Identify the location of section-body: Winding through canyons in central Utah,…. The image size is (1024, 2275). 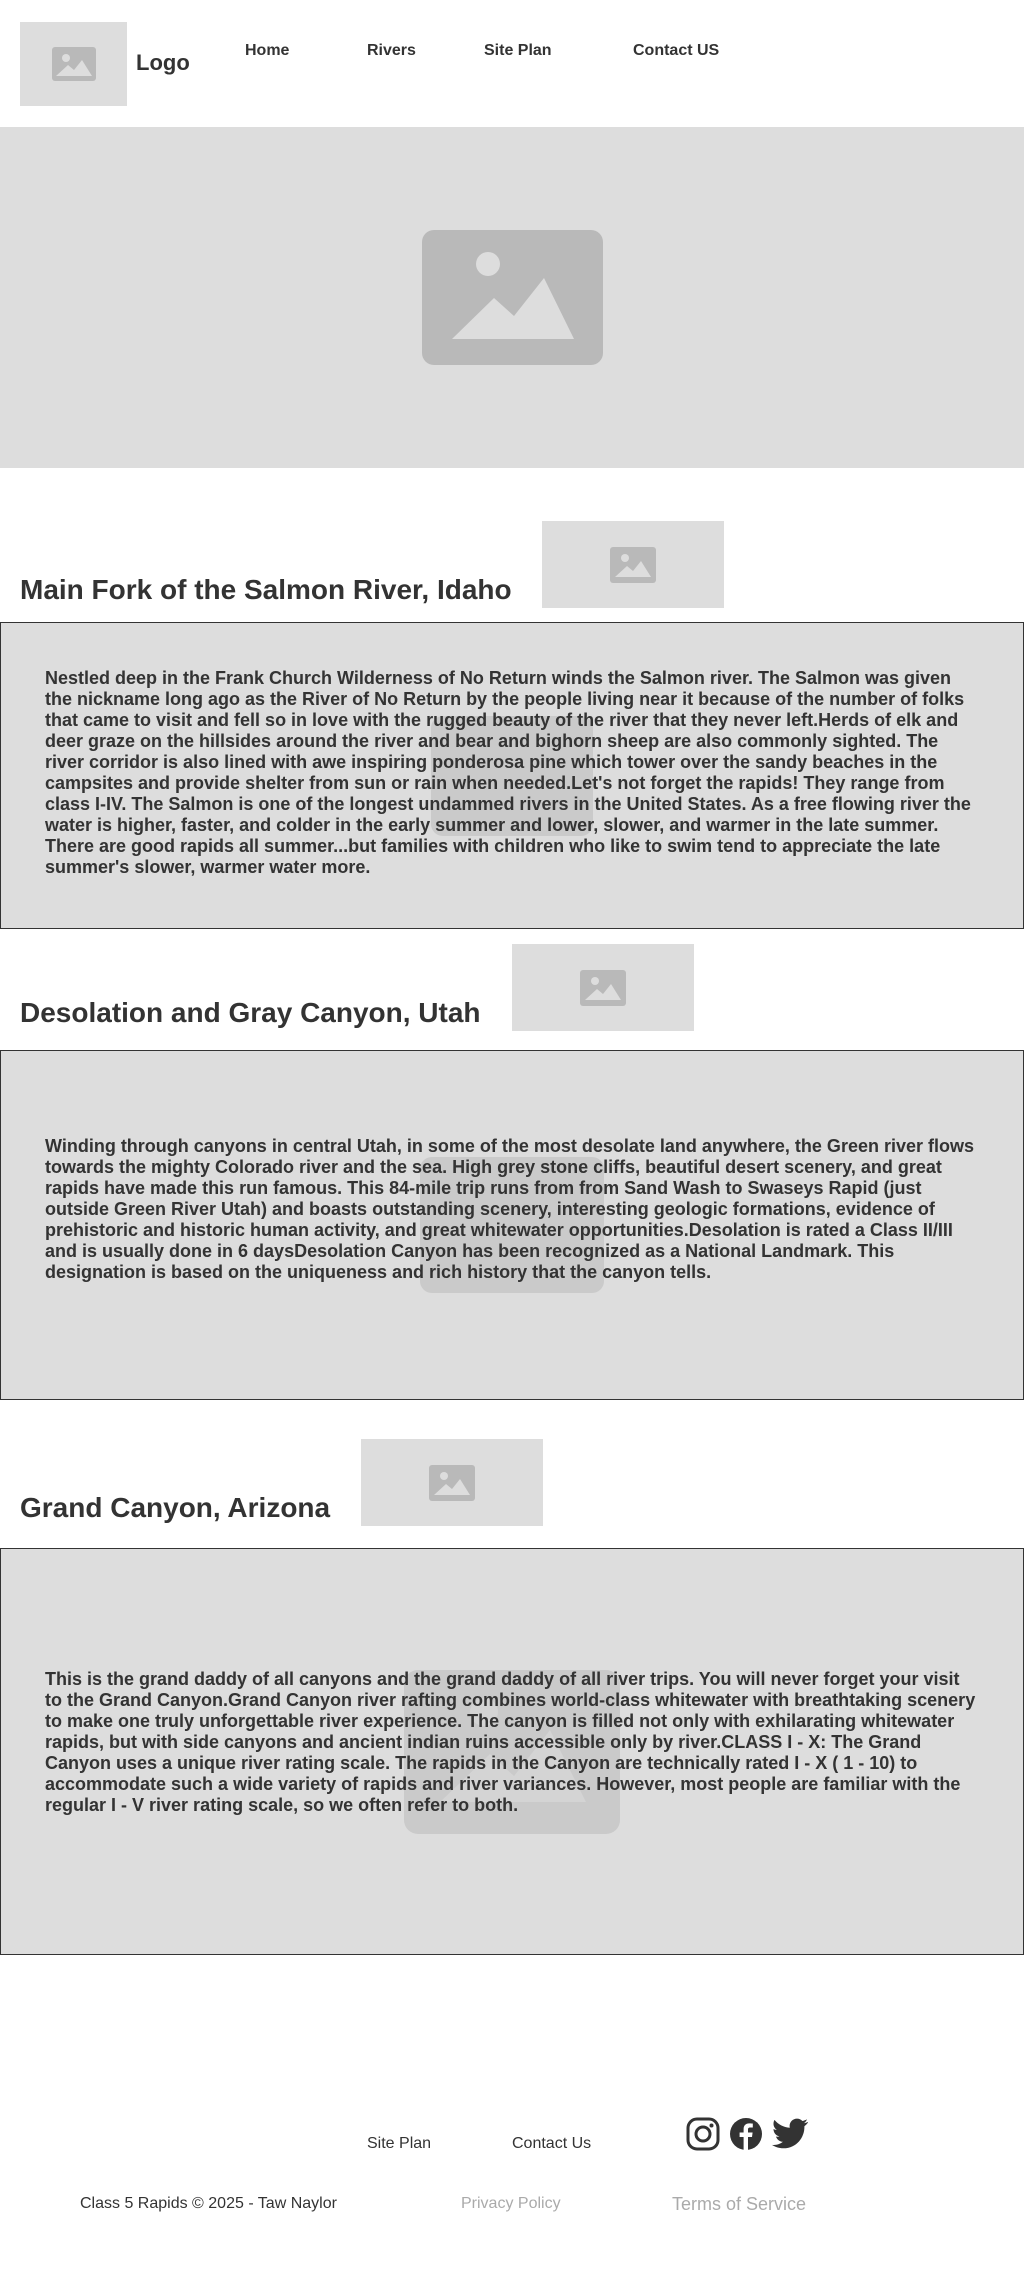
(509, 1209).